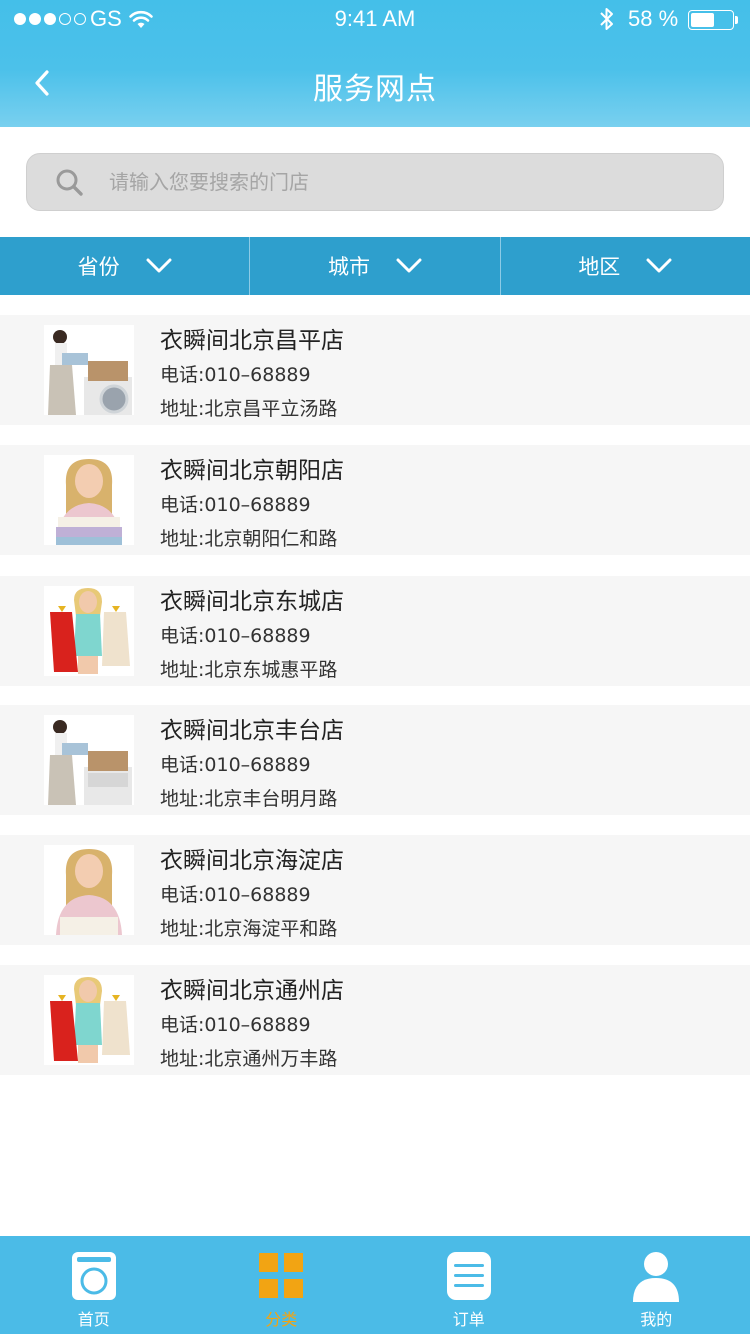  I want to click on store-address: 地址:北京朝阳仁和路, so click(249, 539).